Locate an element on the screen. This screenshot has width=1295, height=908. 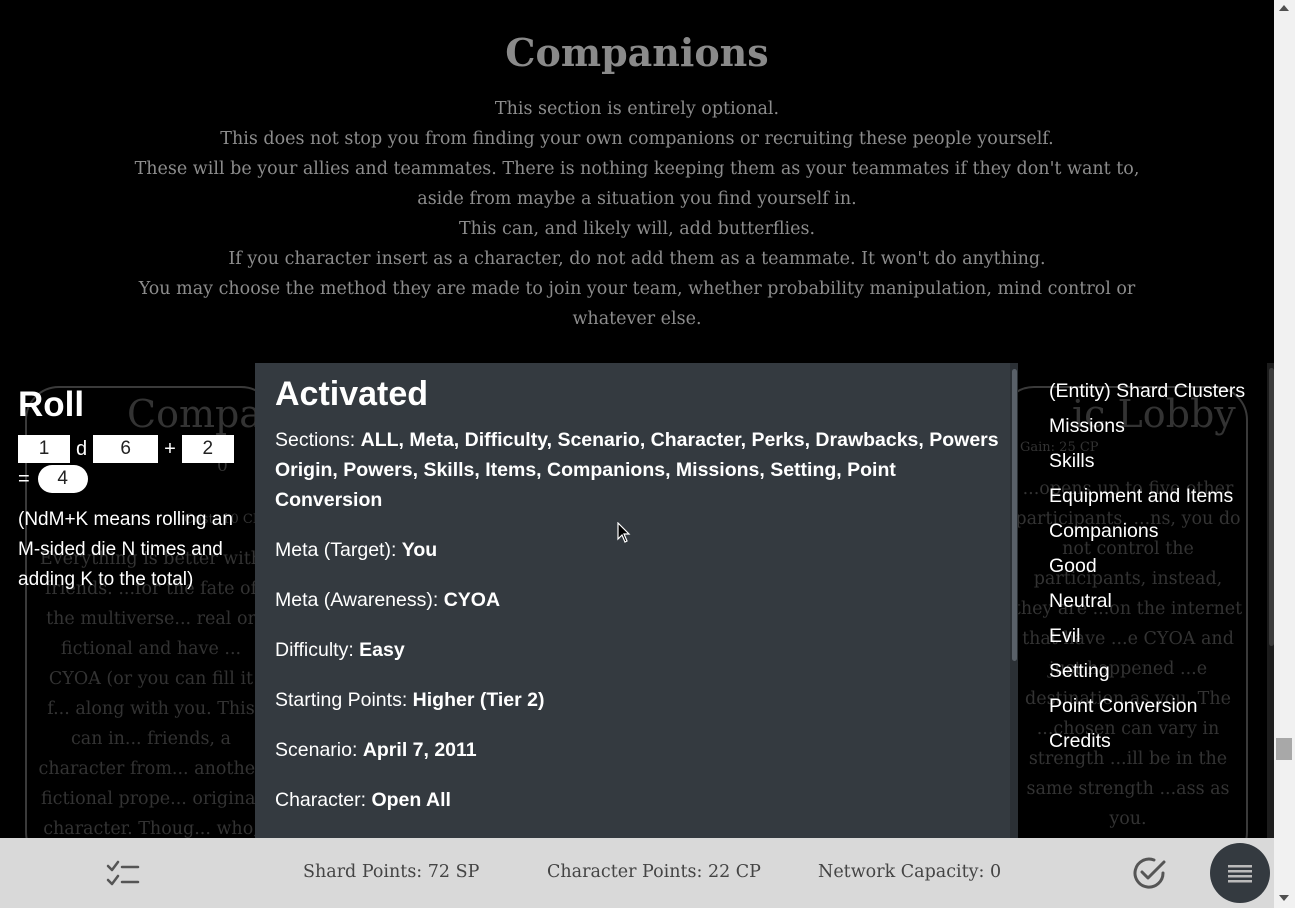
modal-scrollbar-thumb is located at coordinates (1014, 515).